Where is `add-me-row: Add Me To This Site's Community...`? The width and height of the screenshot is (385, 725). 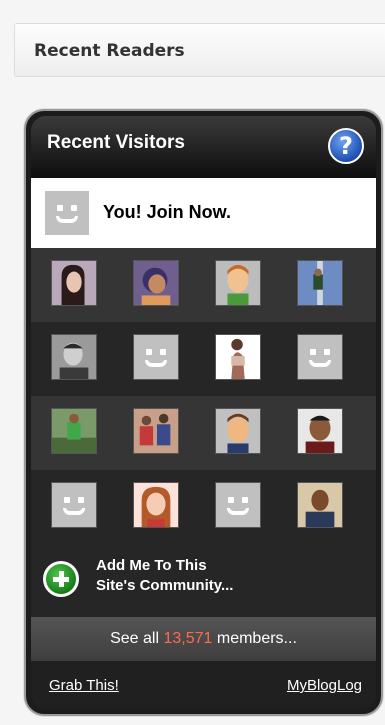
add-me-row: Add Me To This Site's Community... is located at coordinates (203, 580).